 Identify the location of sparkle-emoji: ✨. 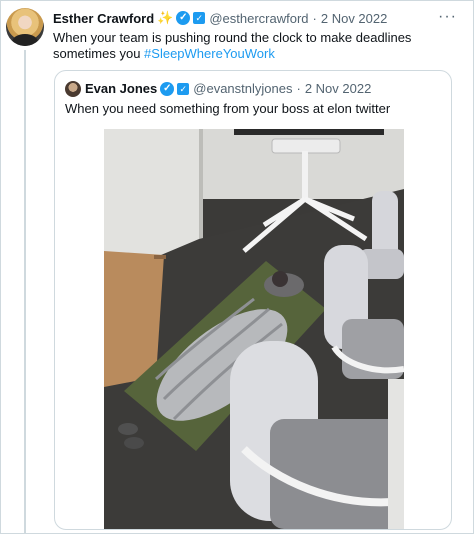
(165, 17).